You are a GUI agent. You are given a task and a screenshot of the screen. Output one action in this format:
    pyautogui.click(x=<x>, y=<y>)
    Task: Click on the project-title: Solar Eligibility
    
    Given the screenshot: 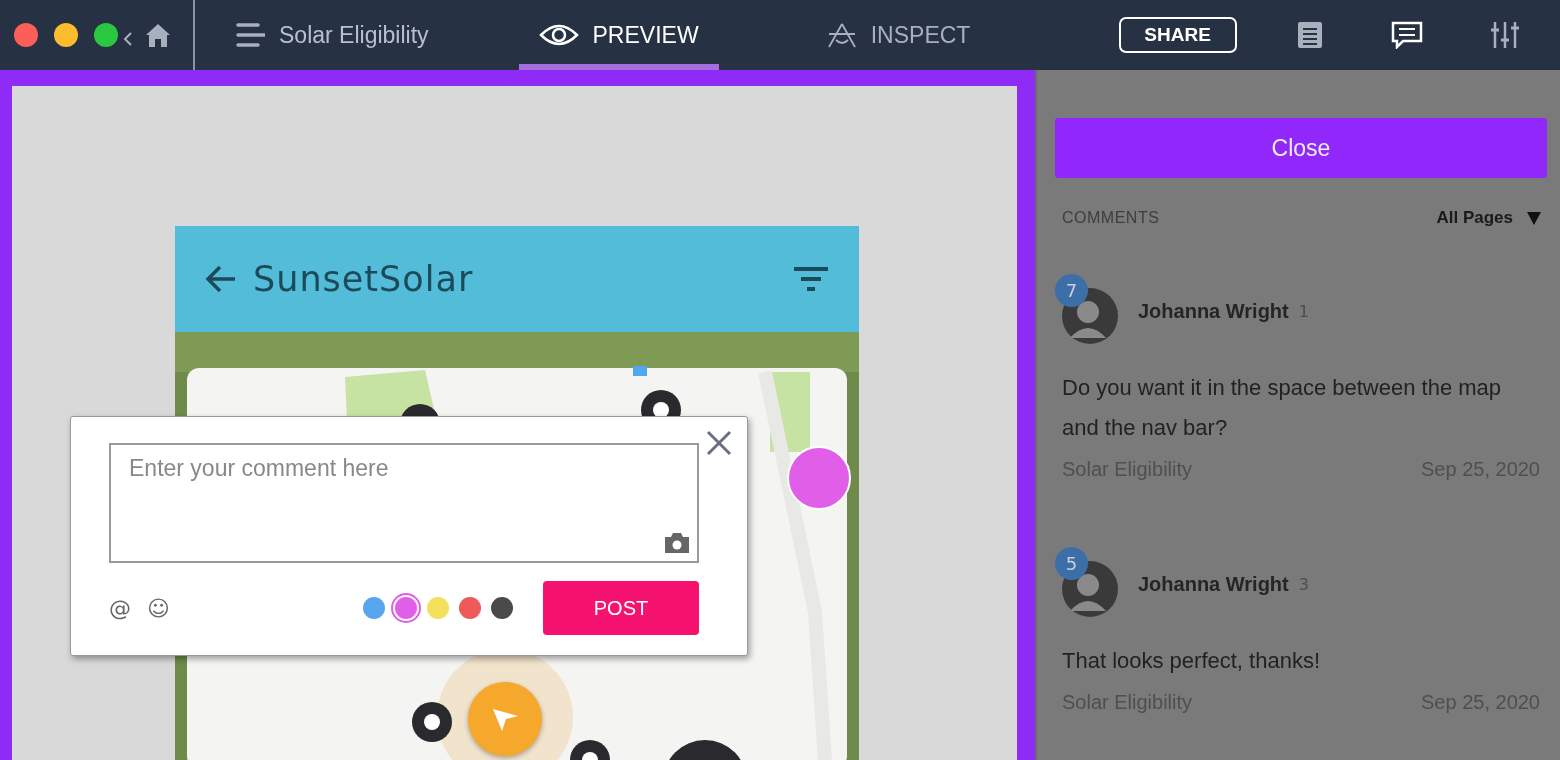 What is the action you would take?
    pyautogui.click(x=354, y=35)
    